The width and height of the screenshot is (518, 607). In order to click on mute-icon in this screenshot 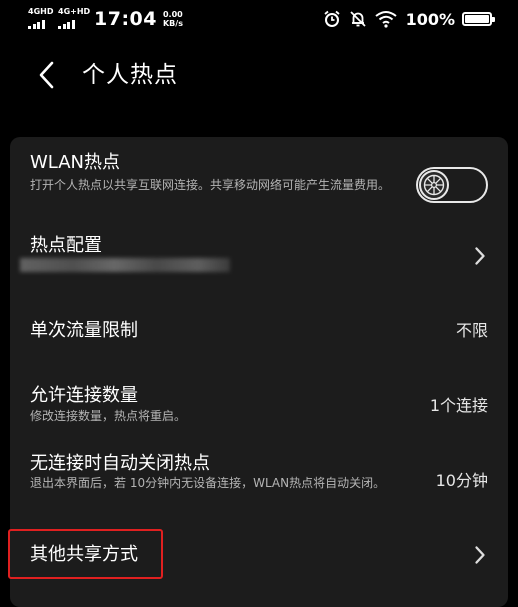, I will do `click(358, 19)`.